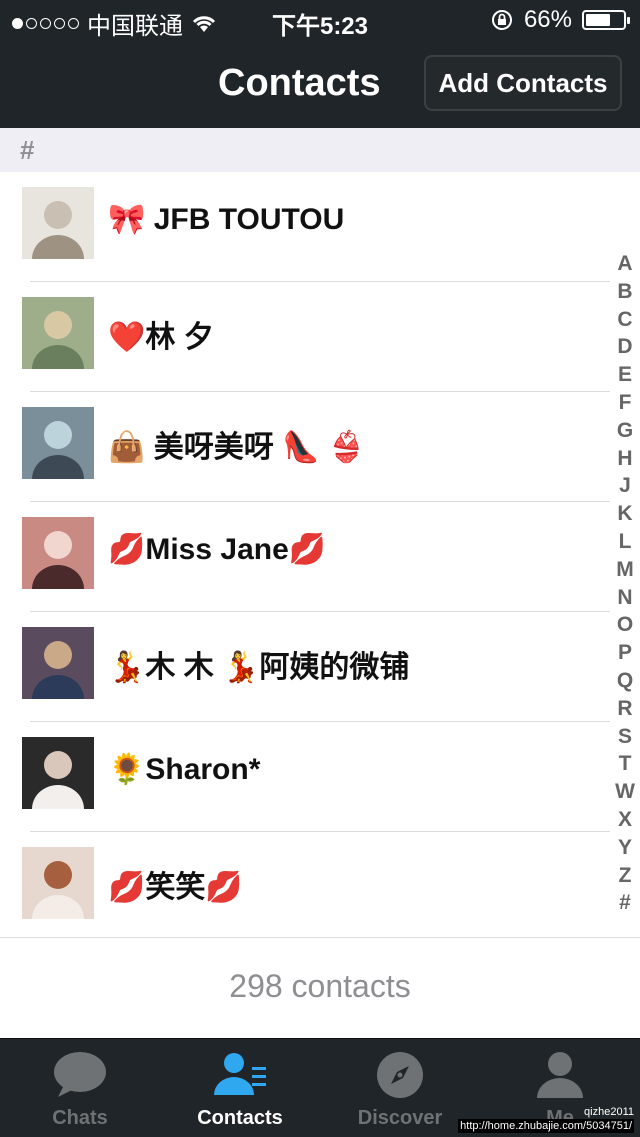 The image size is (640, 1137). What do you see at coordinates (237, 447) in the screenshot?
I see `contact-name: 👜 美呀美呀 👠 👙` at bounding box center [237, 447].